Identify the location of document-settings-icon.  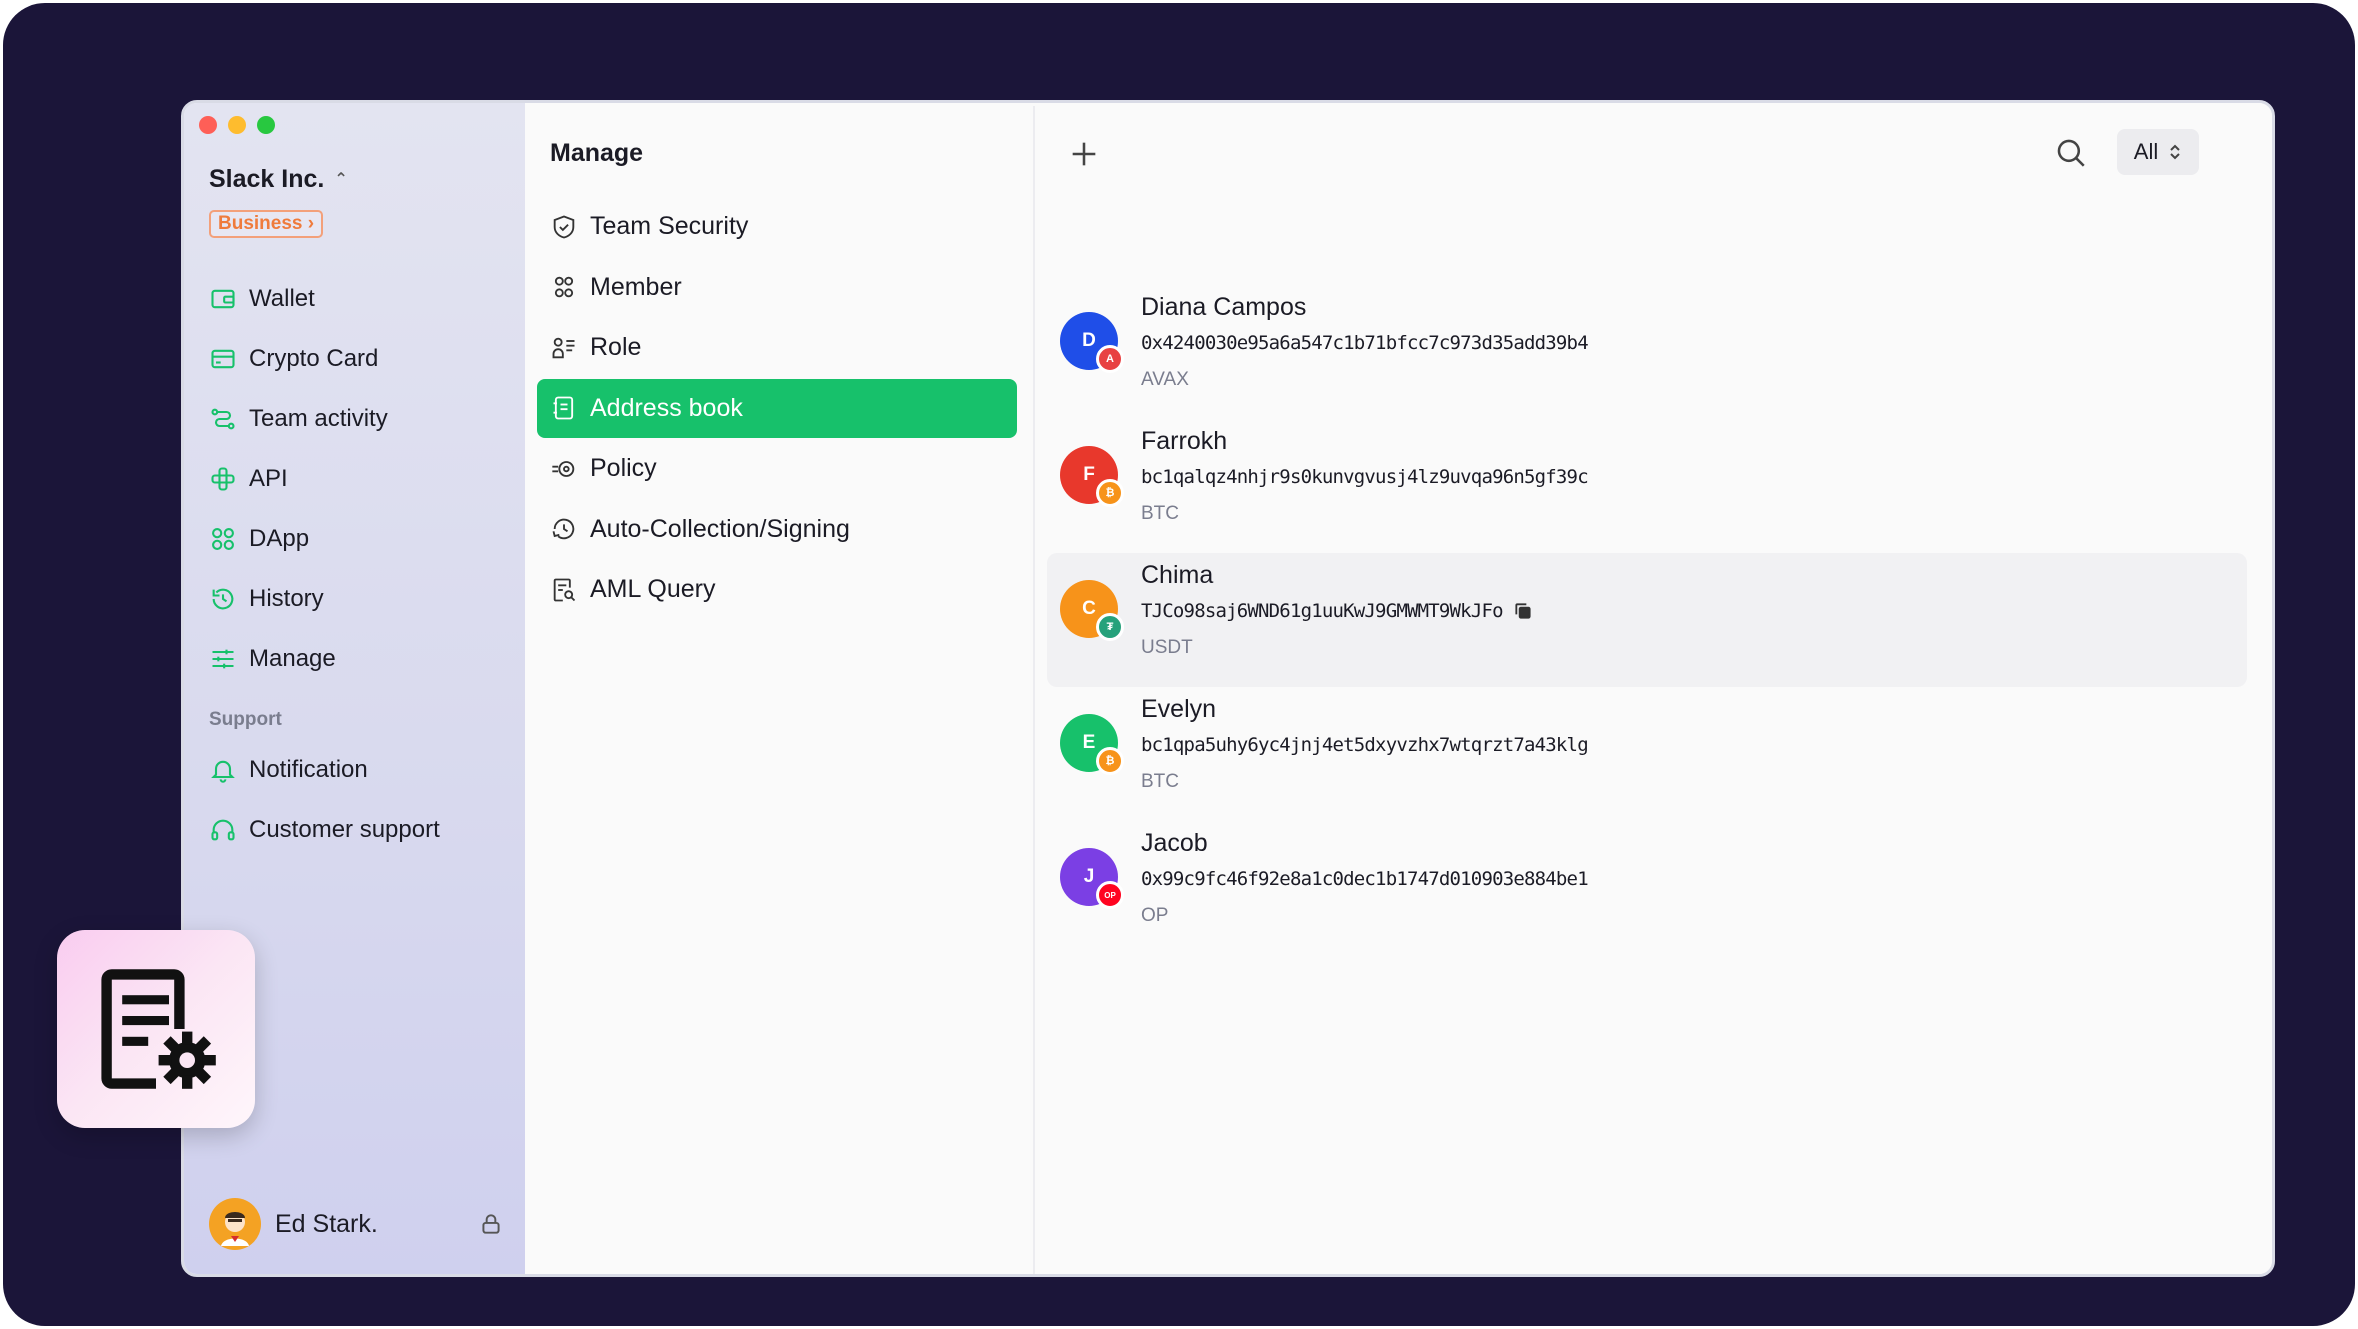
(158, 1029).